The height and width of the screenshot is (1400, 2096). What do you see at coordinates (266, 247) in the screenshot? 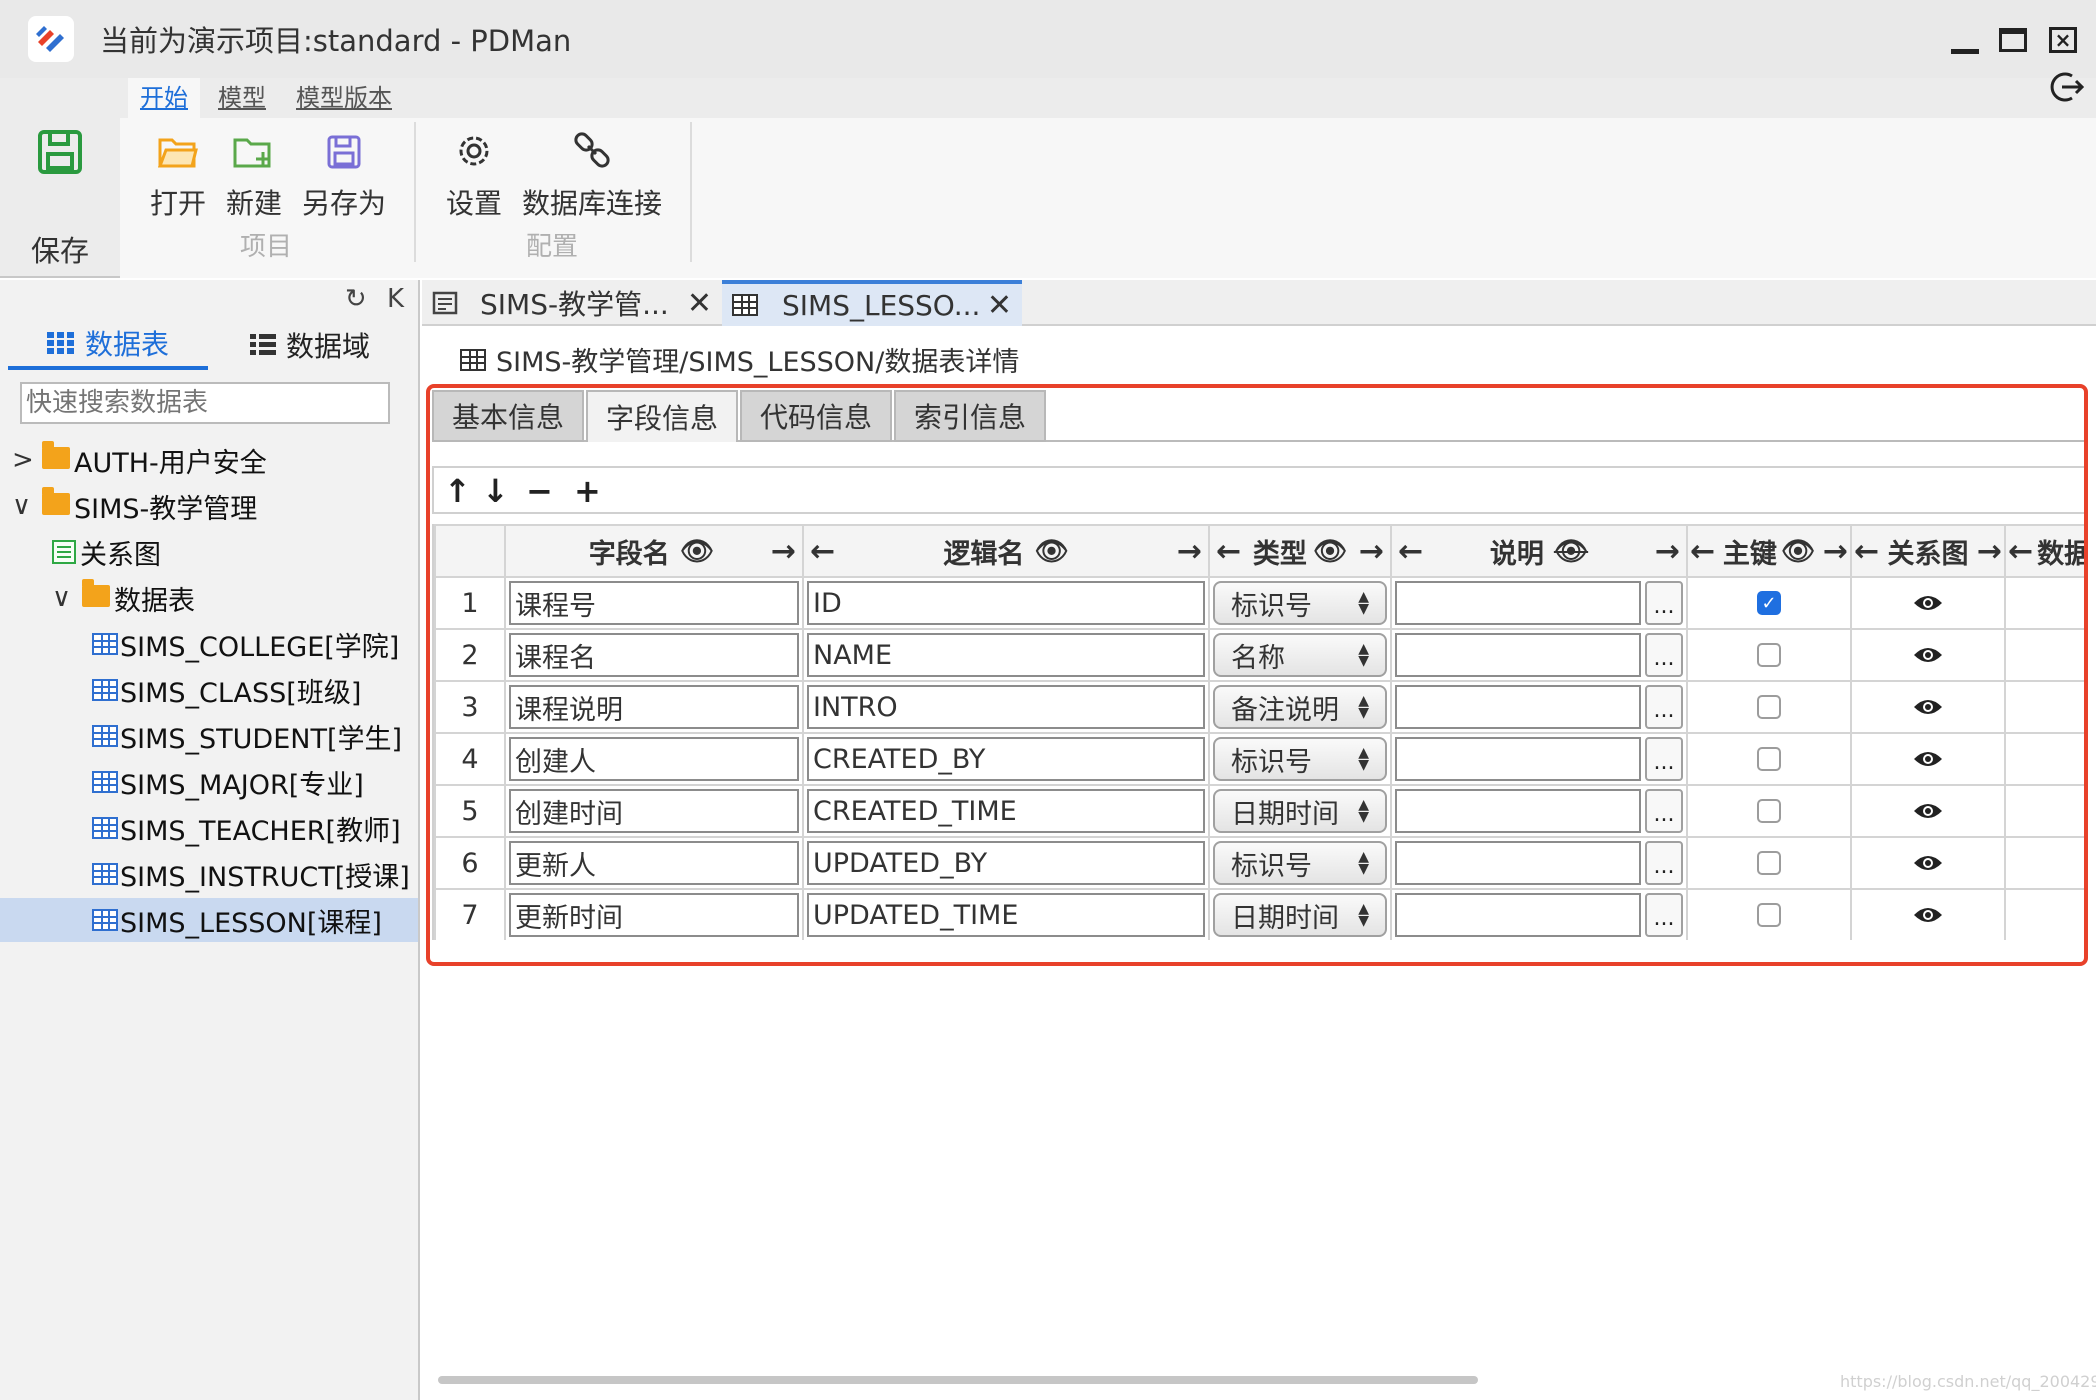
I see `project-group-label: 项目` at bounding box center [266, 247].